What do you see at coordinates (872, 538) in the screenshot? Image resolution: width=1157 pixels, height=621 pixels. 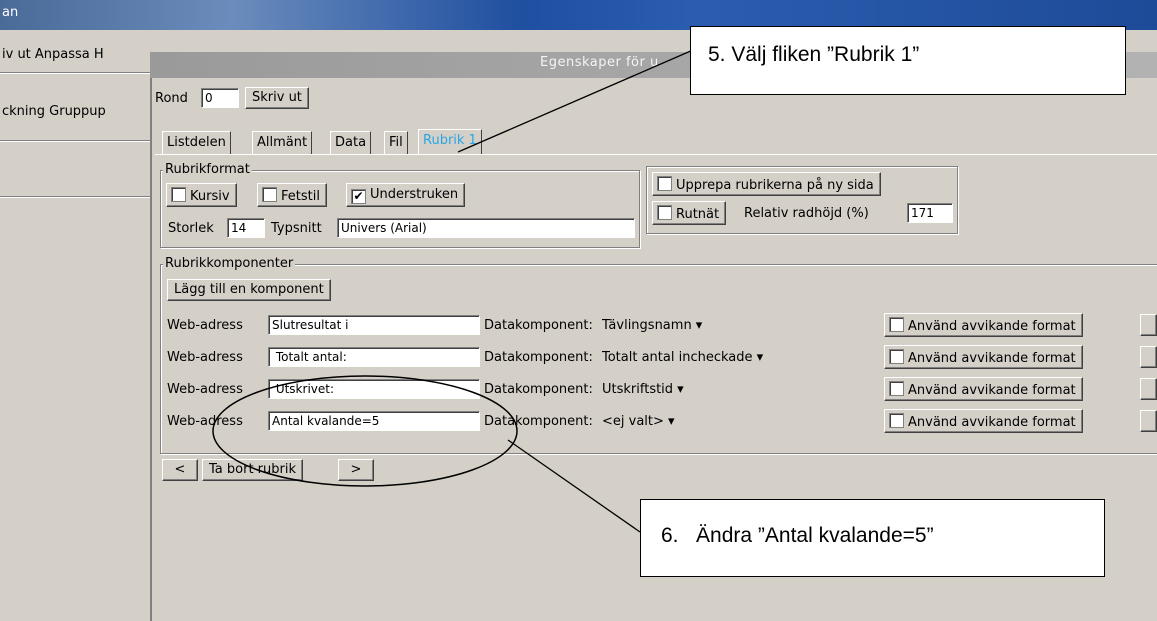 I see `callout-step-6: 6. Ändra ”Antal kvalande=5”` at bounding box center [872, 538].